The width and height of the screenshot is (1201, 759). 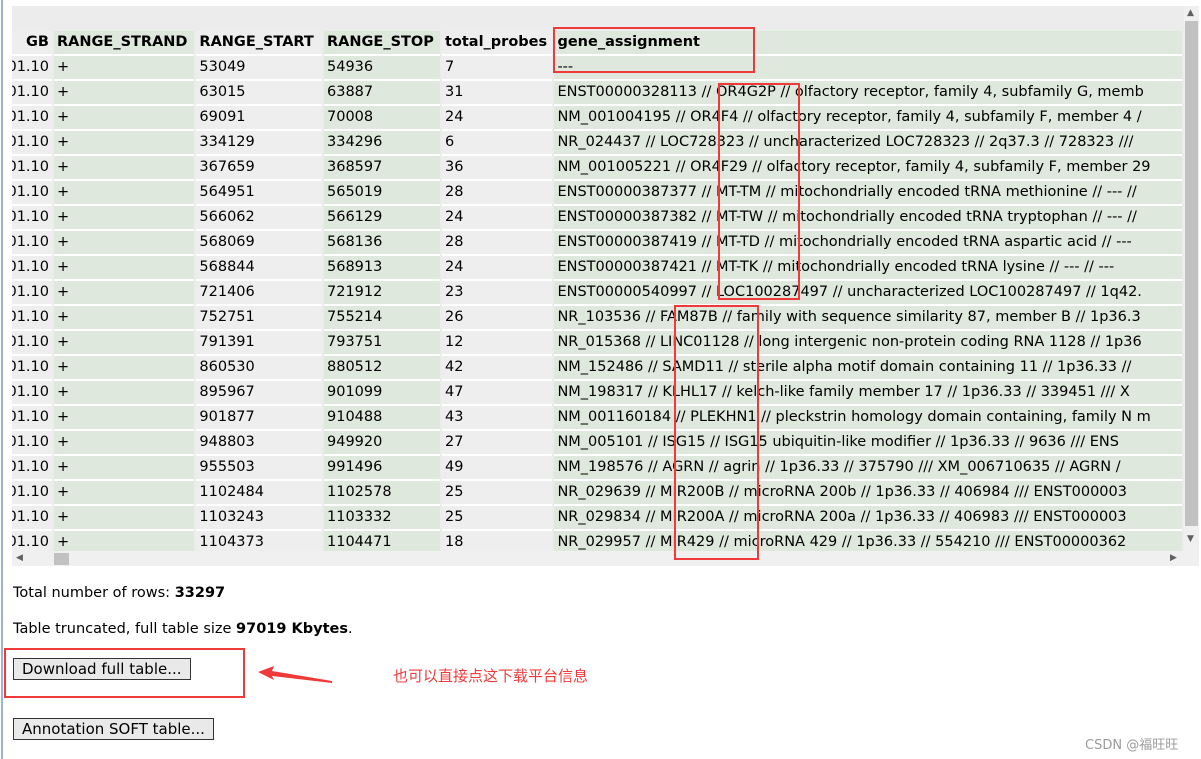 I want to click on highlight-box-header, so click(x=654, y=50).